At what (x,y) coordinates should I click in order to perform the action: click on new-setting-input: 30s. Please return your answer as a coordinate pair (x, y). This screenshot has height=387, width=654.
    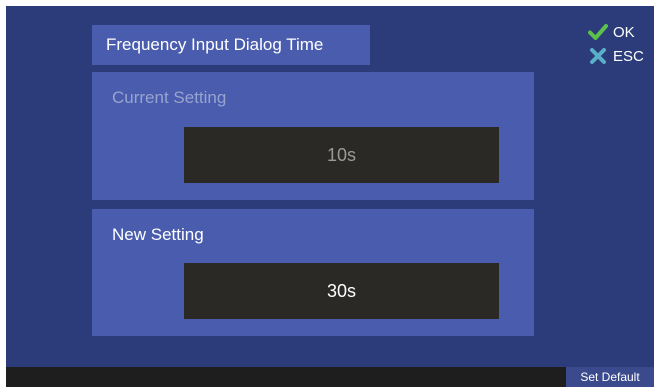
    Looking at the image, I should click on (341, 291).